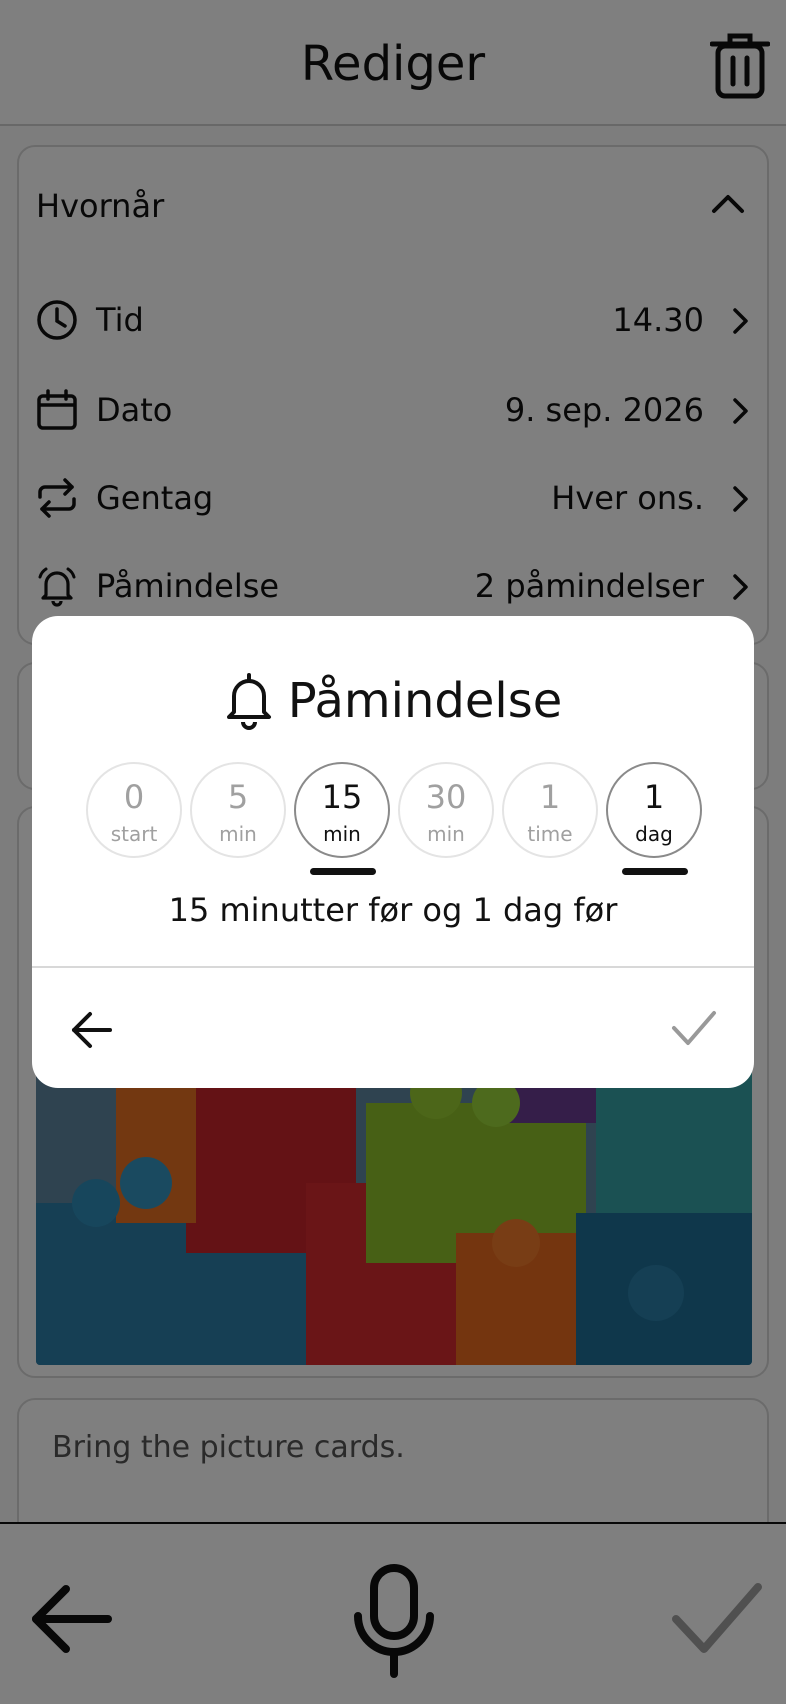 The height and width of the screenshot is (1704, 786). I want to click on option-0-start: 0 start, so click(134, 810).